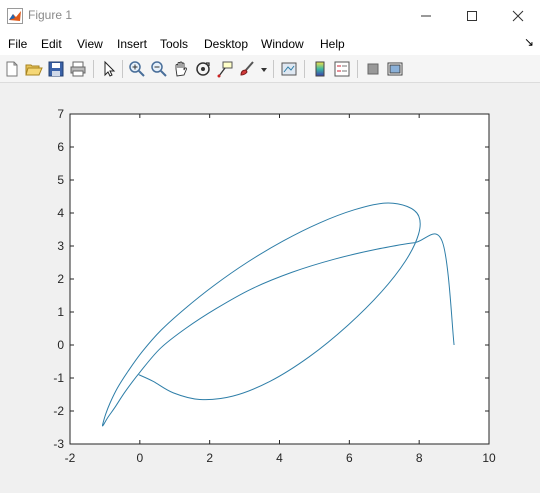 Image resolution: width=540 pixels, height=493 pixels. I want to click on link-plot-icon, so click(289, 69).